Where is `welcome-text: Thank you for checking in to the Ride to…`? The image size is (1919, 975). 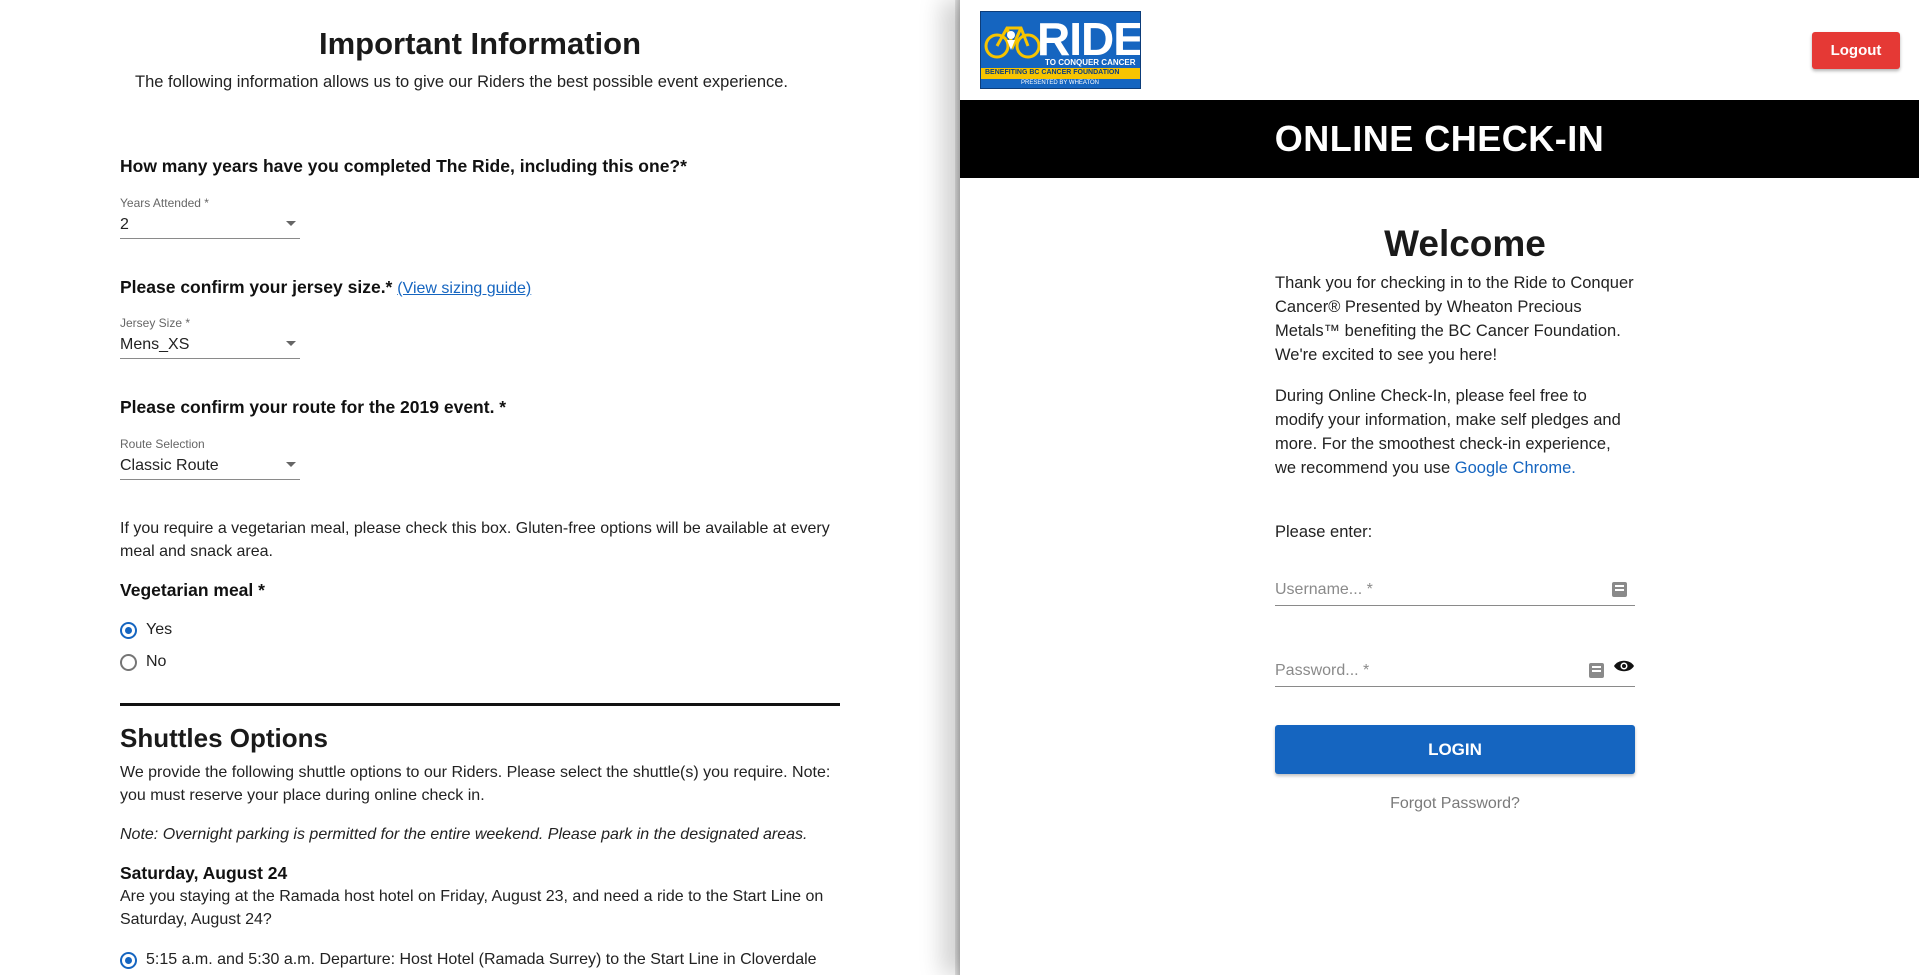 welcome-text: Thank you for checking in to the Ride to… is located at coordinates (1454, 319).